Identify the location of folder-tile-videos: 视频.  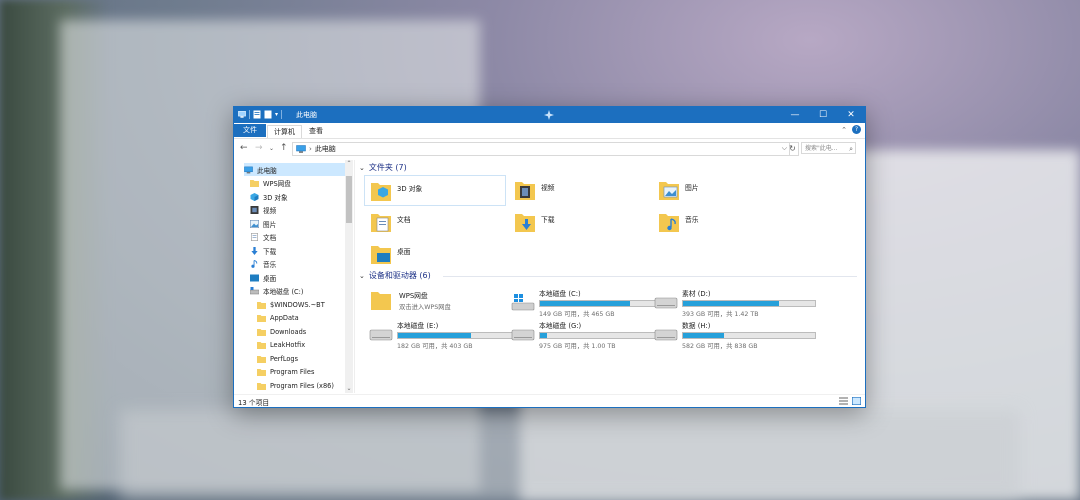
(534, 190).